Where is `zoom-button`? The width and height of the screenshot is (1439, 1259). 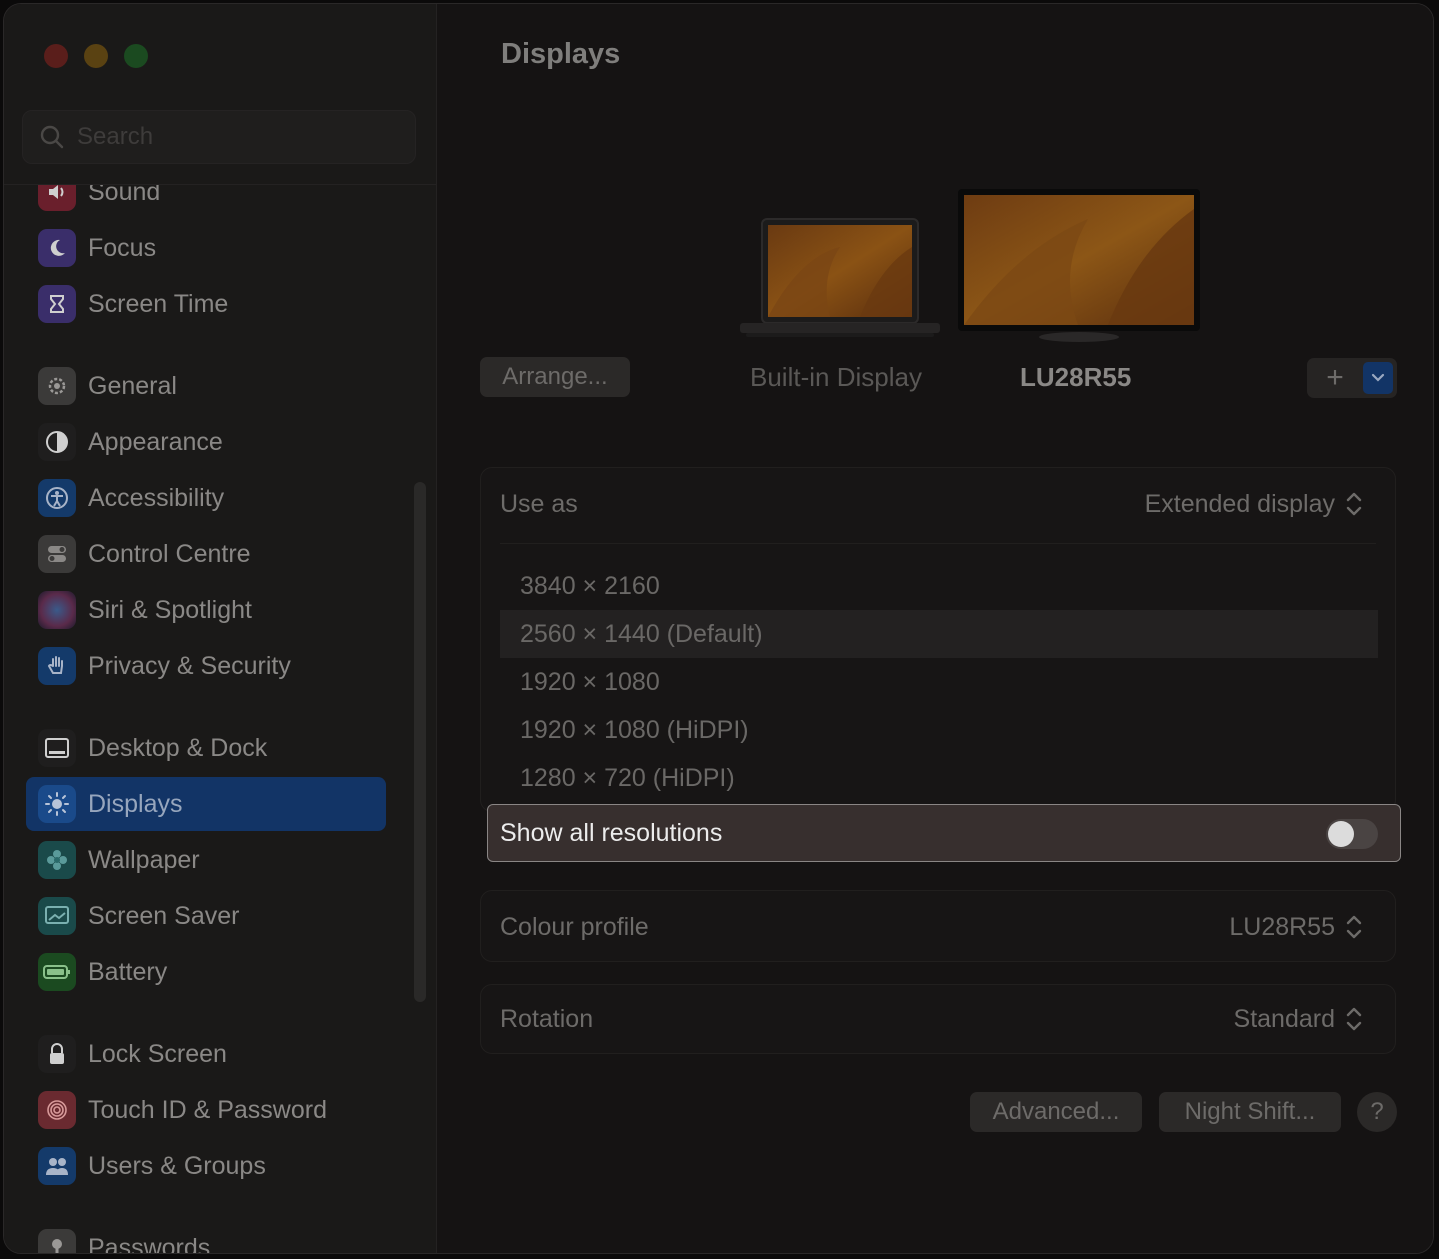 zoom-button is located at coordinates (136, 56).